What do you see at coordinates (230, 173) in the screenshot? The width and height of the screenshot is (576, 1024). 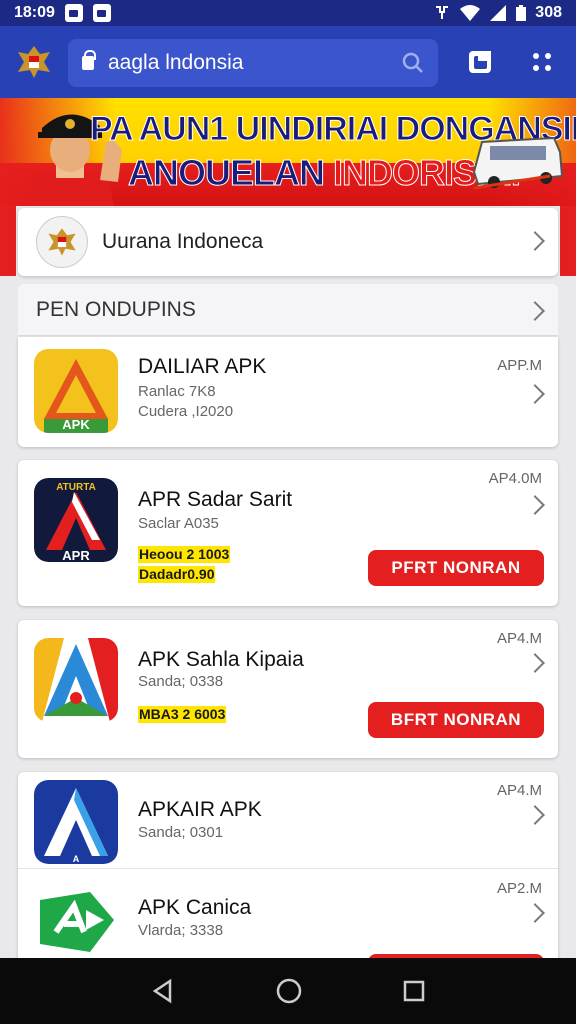 I see `banner-sub-part1: ANOUELAN` at bounding box center [230, 173].